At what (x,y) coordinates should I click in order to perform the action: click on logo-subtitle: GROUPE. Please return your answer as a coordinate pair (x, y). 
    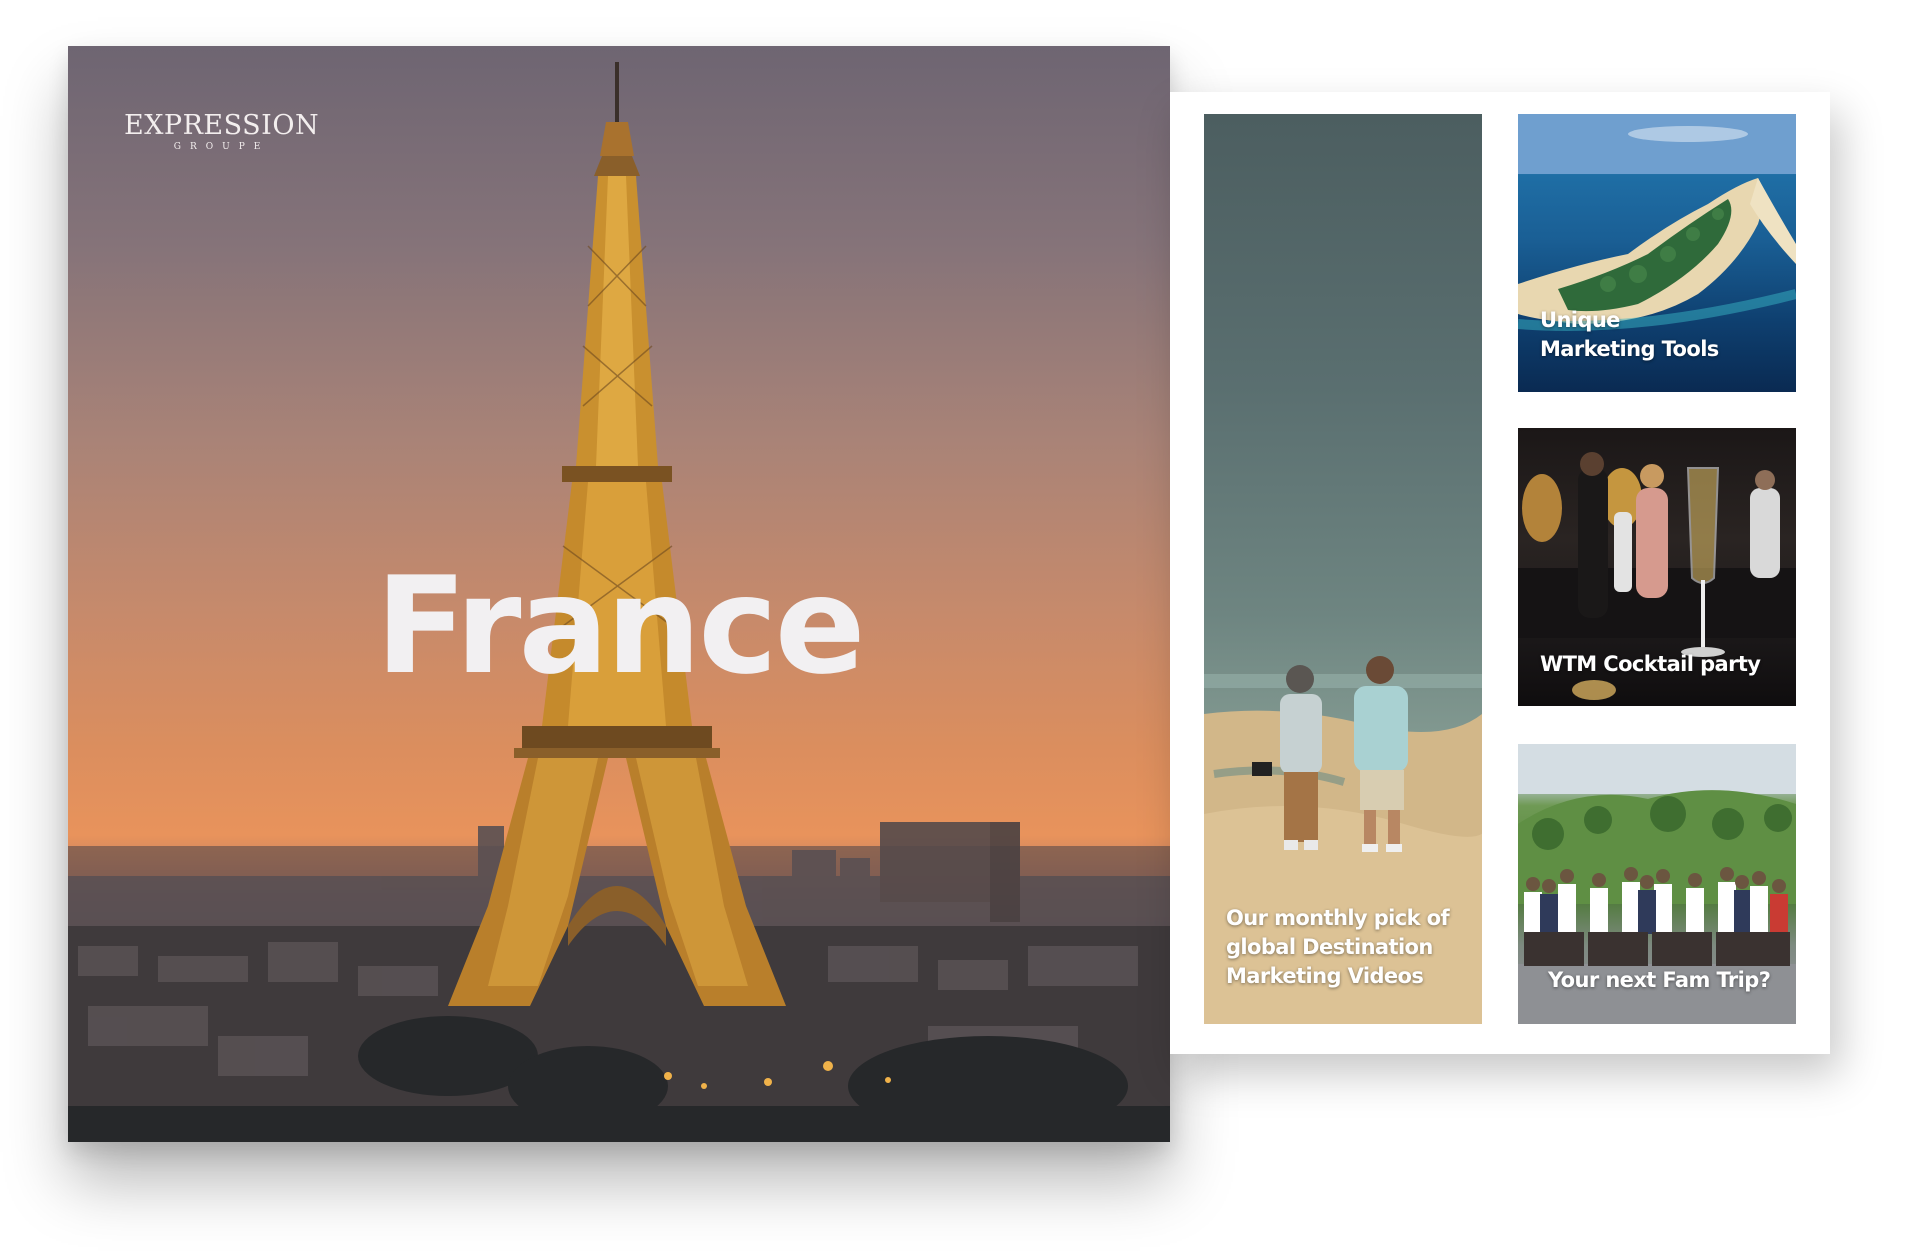
    Looking at the image, I should click on (221, 147).